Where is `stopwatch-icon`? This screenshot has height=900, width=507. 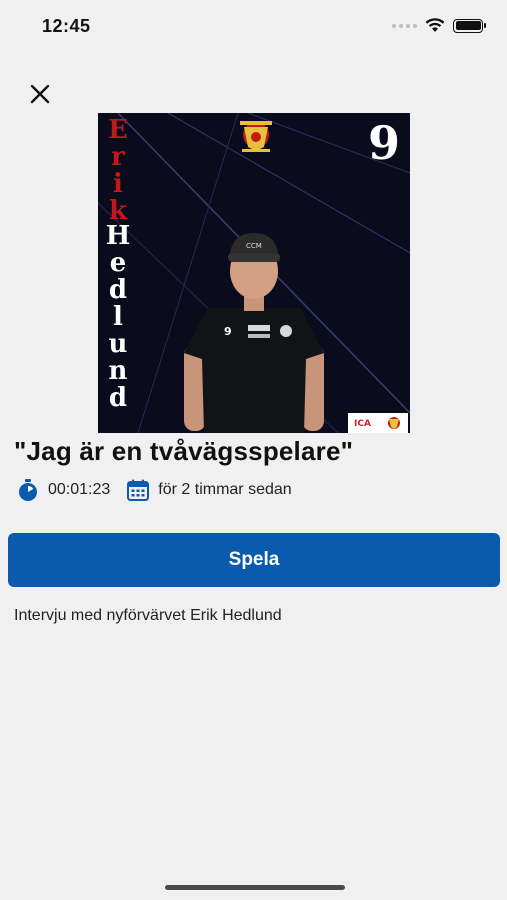 stopwatch-icon is located at coordinates (28, 490).